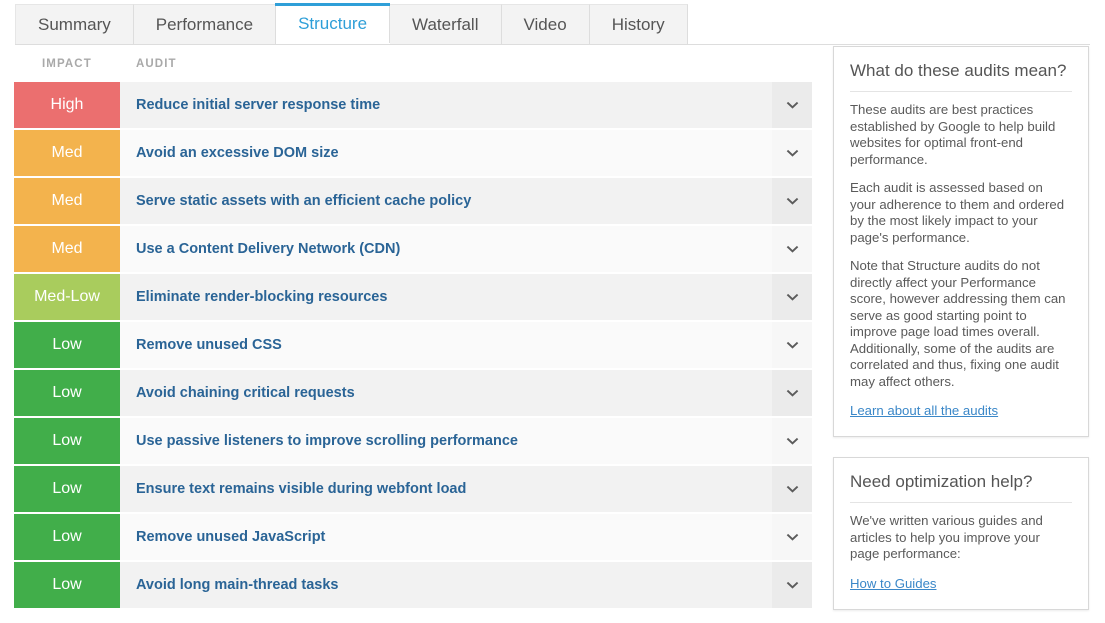 The image size is (1105, 623). I want to click on table-row: Low Avoid chaining critical requests, so click(413, 393).